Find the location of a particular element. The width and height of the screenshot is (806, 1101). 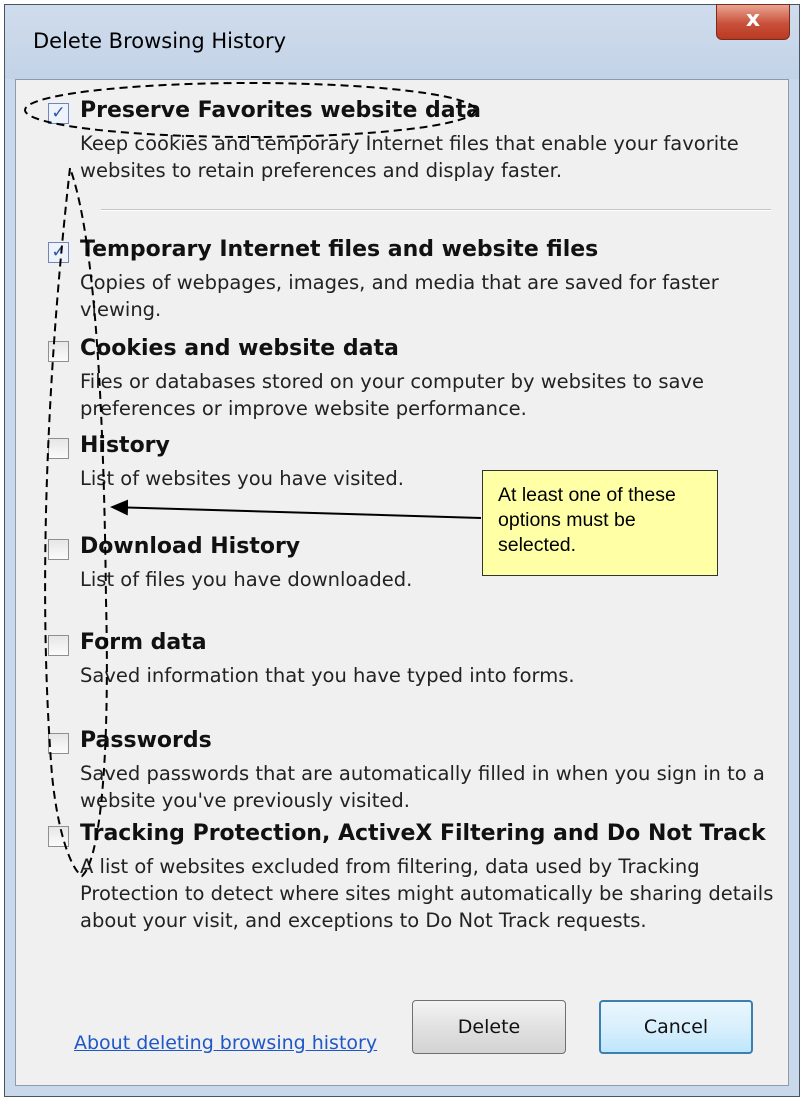

checkbox-download-history is located at coordinates (58, 549).